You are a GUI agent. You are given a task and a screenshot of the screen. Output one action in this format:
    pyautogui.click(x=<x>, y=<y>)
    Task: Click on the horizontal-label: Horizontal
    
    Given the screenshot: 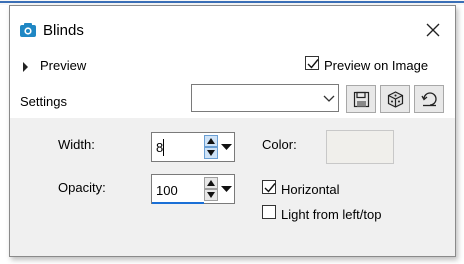 What is the action you would take?
    pyautogui.click(x=310, y=189)
    